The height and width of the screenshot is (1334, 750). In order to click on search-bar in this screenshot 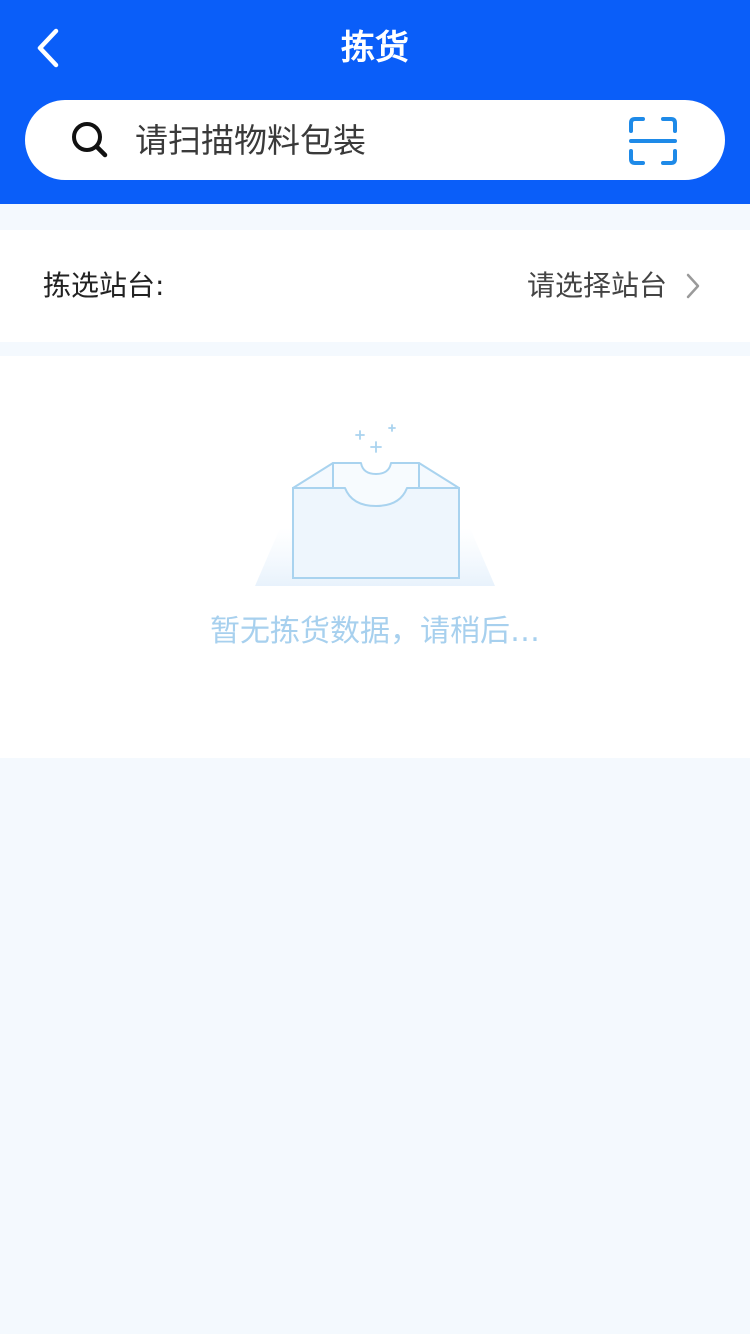, I will do `click(375, 140)`.